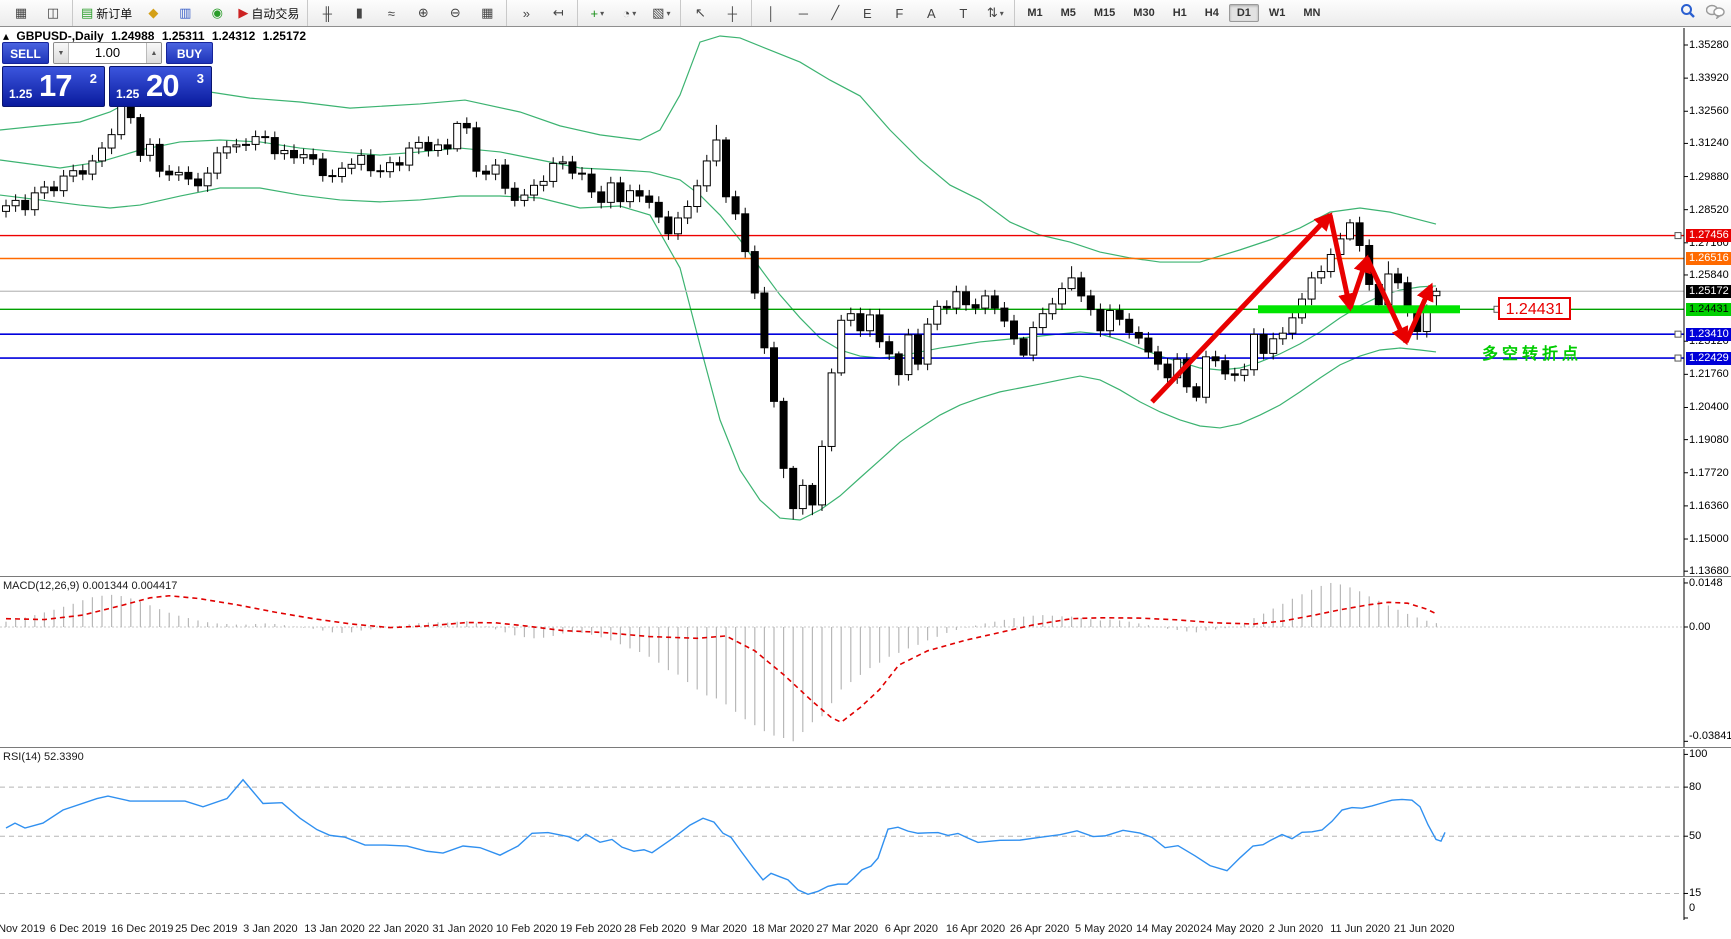  Describe the element at coordinates (189, 53) in the screenshot. I see `buy-button: BUY` at that location.